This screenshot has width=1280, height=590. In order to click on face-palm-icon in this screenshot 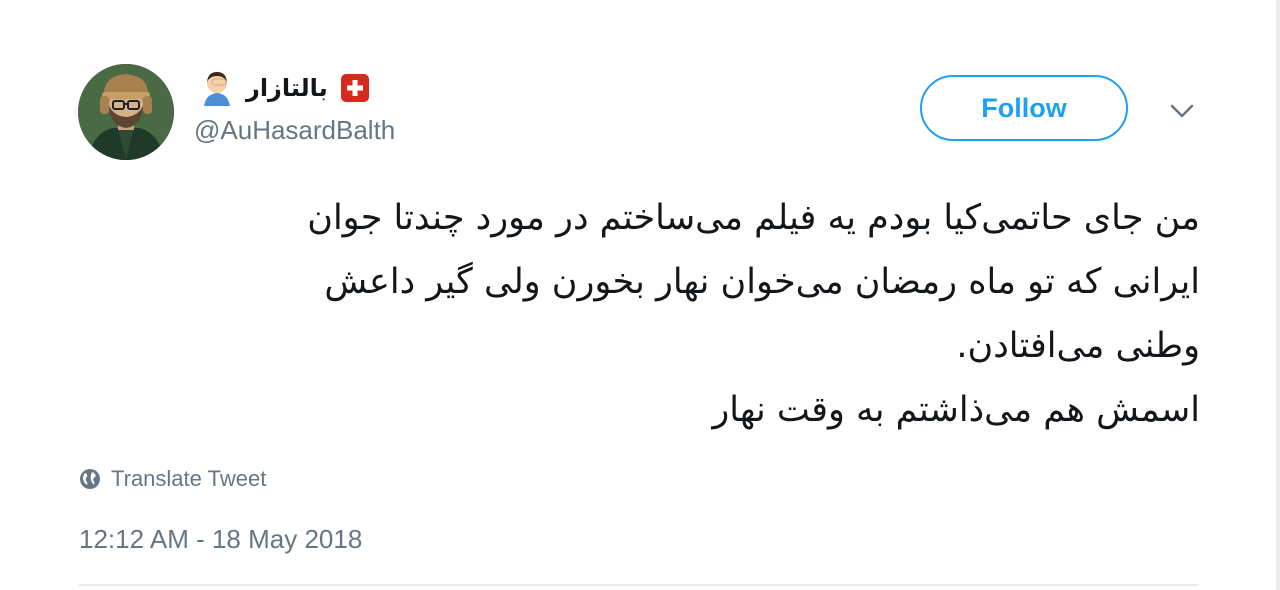, I will do `click(217, 89)`.